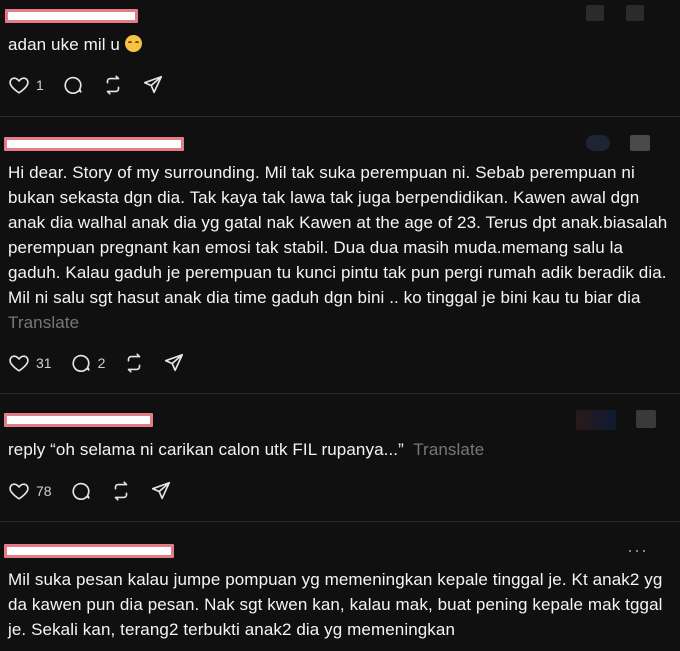 The height and width of the screenshot is (651, 680). I want to click on more-options-icon: ···, so click(637, 550).